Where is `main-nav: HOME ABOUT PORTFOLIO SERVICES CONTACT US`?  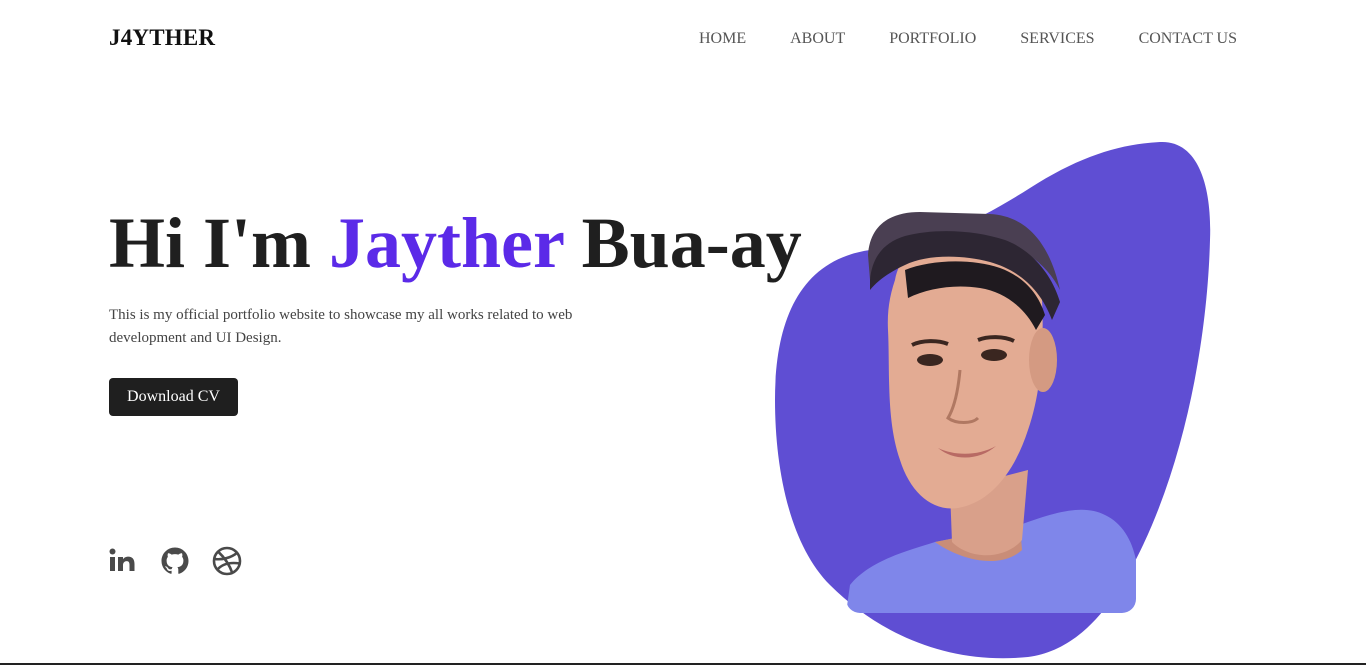
main-nav: HOME ABOUT PORTFOLIO SERVICES CONTACT US is located at coordinates (946, 39).